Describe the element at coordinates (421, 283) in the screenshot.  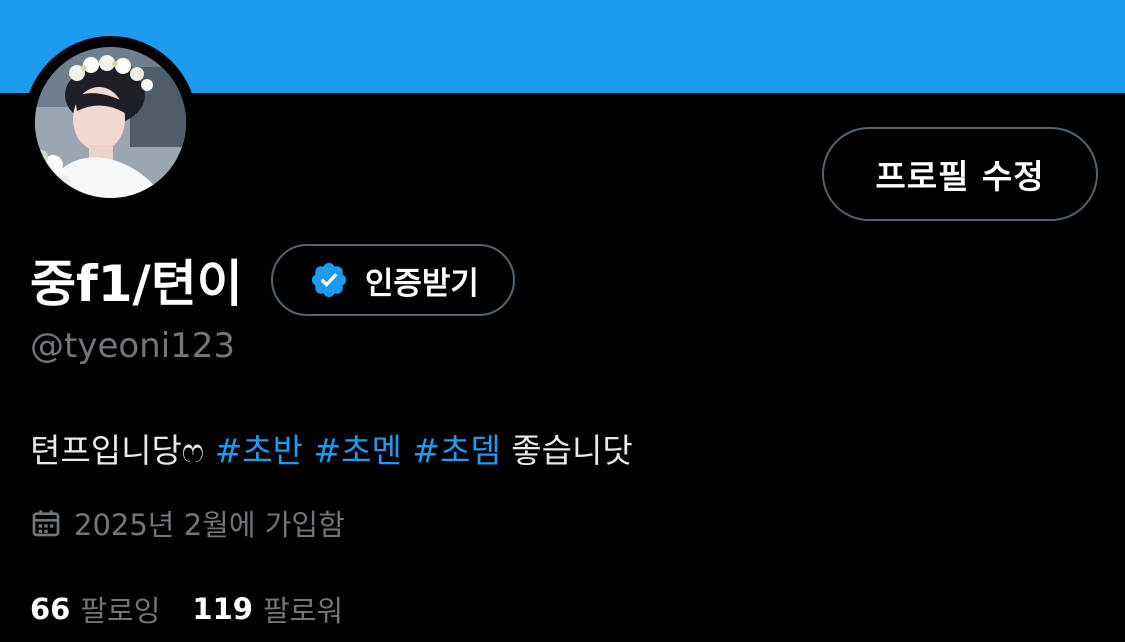
I see `get-verified-label: 인증받기` at that location.